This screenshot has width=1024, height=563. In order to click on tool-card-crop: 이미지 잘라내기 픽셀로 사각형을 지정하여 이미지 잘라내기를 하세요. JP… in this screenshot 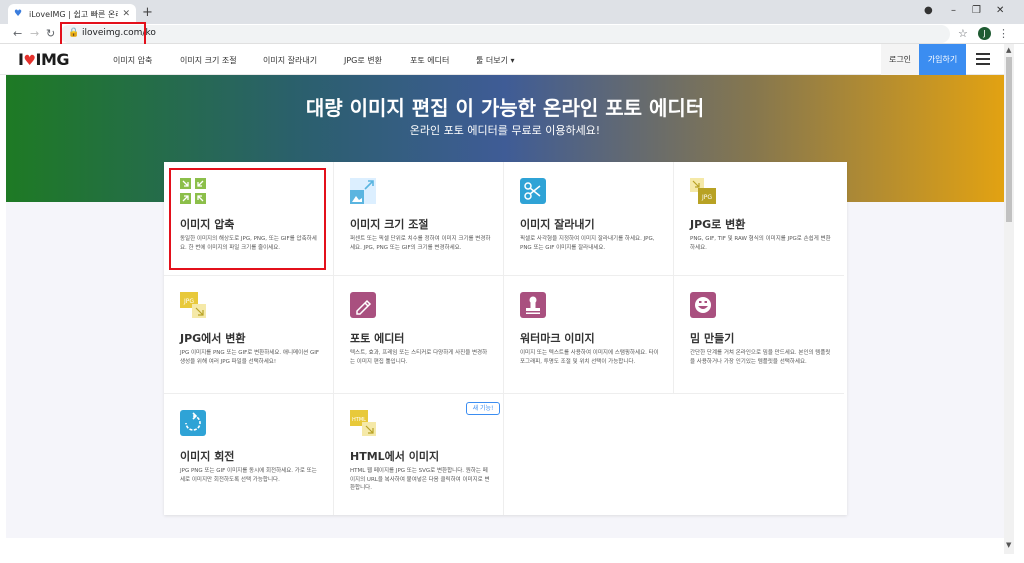, I will do `click(589, 219)`.